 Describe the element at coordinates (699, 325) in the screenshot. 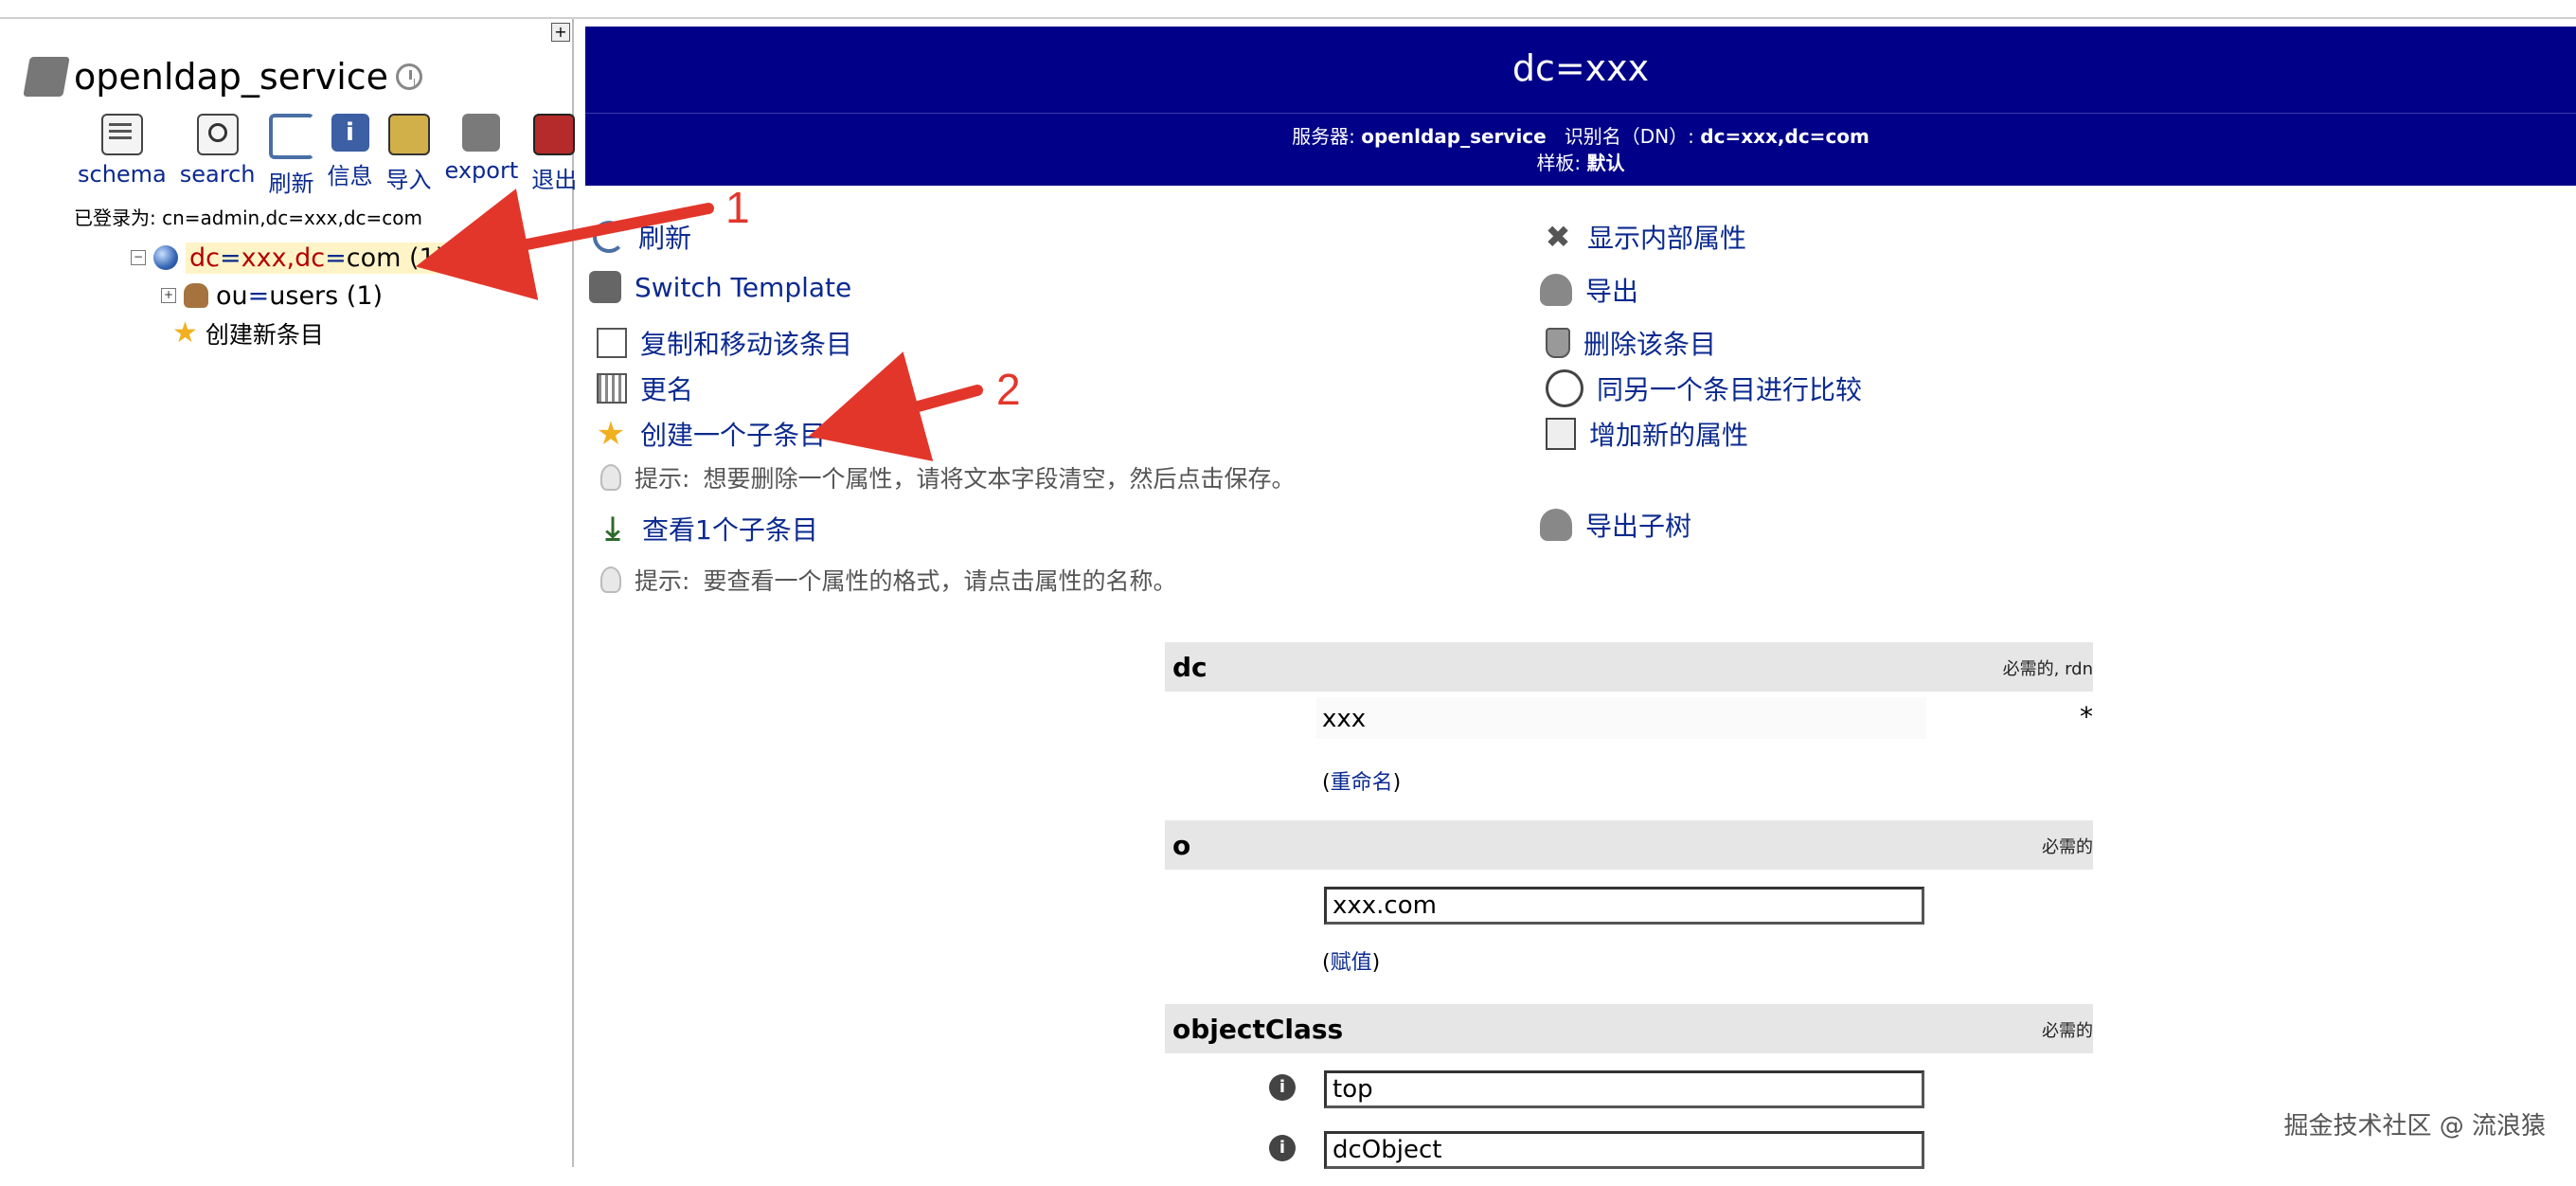

I see `annotation-arrows` at that location.